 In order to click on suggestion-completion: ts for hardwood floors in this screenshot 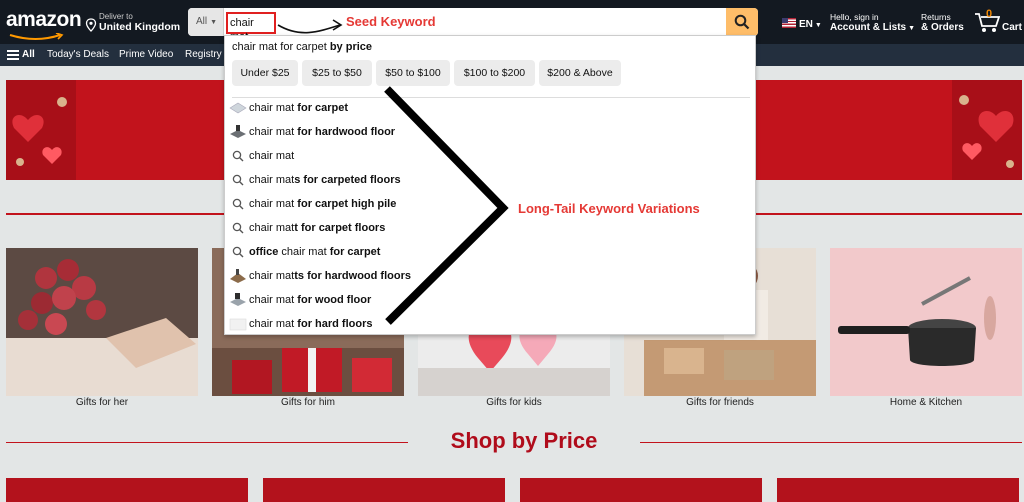, I will do `click(352, 276)`.